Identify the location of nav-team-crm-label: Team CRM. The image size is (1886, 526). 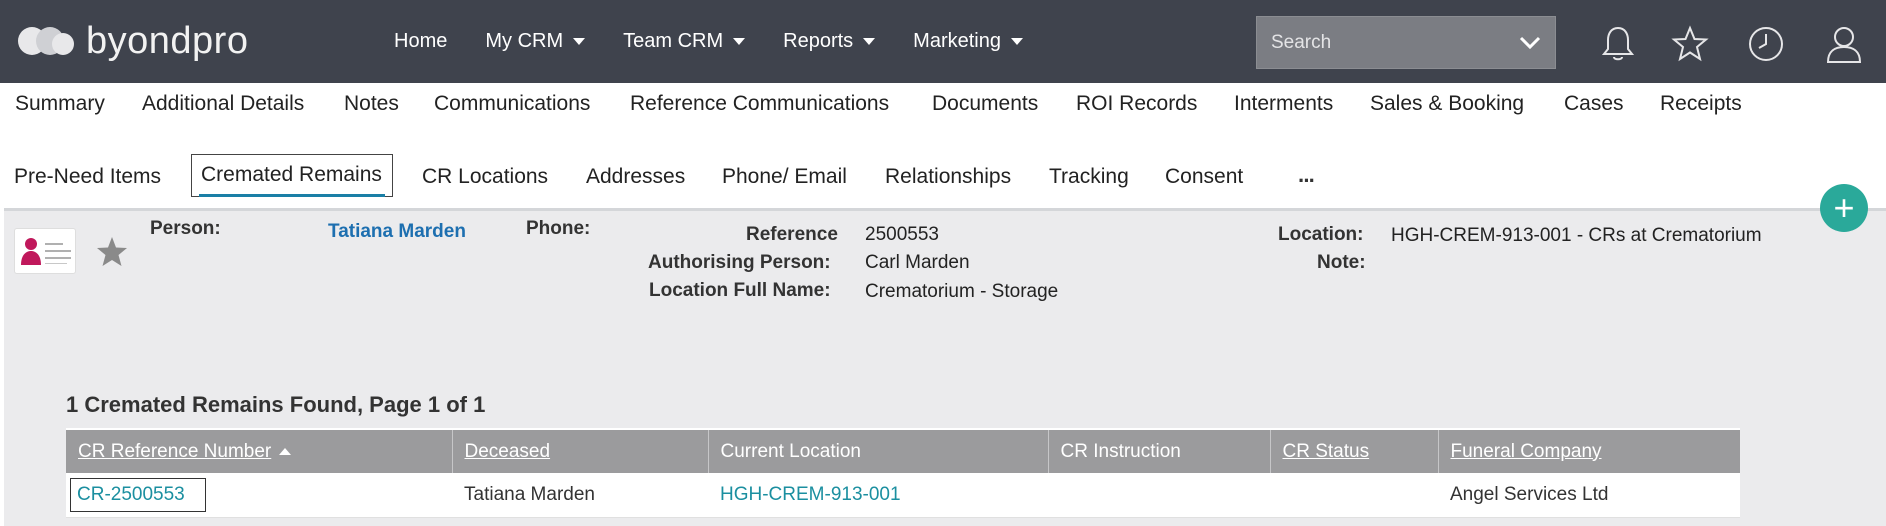
(673, 41).